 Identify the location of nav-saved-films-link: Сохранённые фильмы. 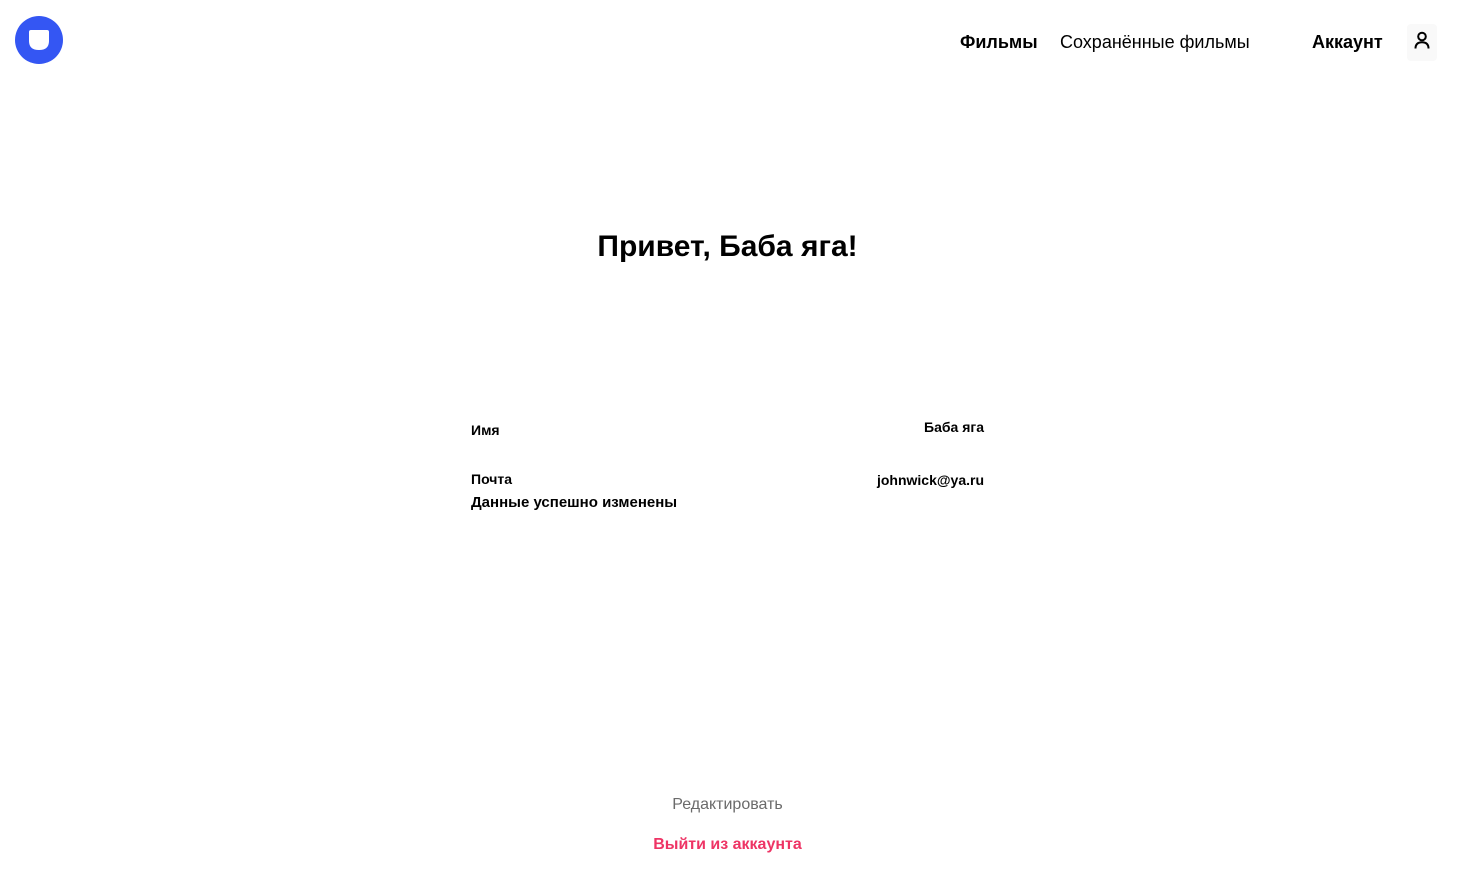
(1155, 42).